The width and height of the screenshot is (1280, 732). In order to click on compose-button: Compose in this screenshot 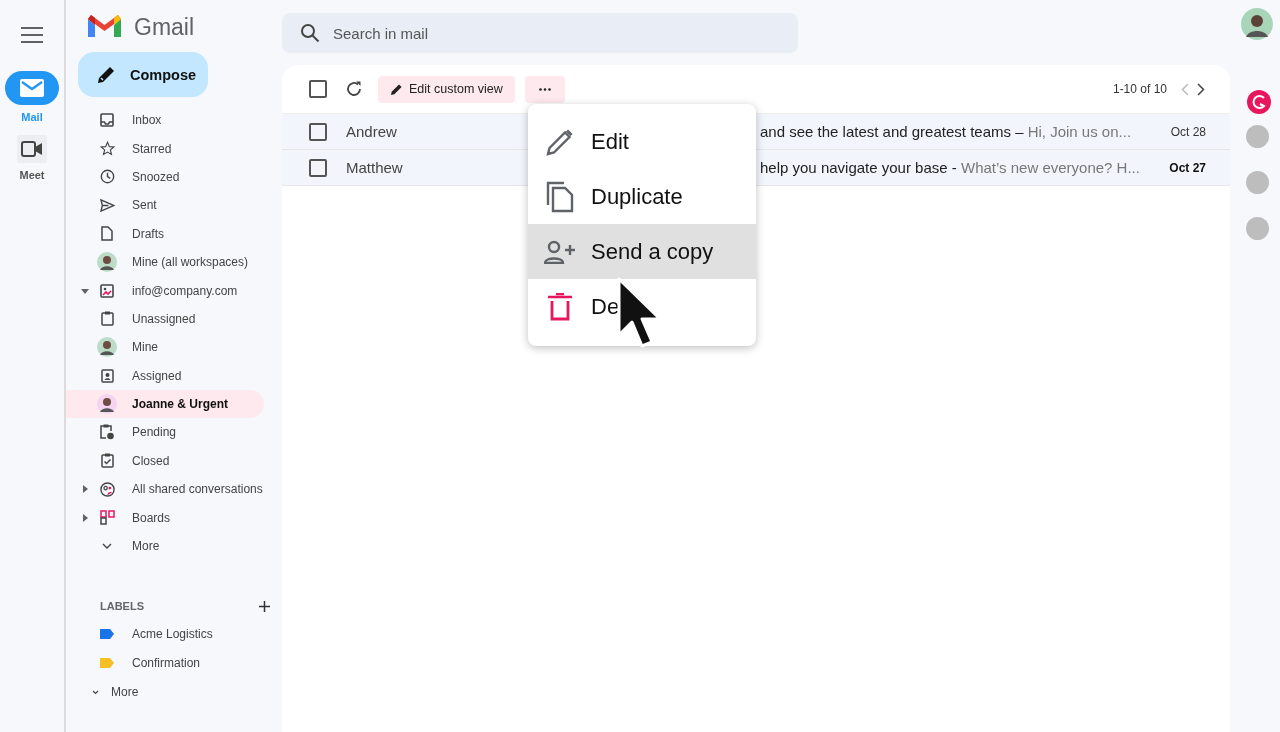, I will do `click(143, 74)`.